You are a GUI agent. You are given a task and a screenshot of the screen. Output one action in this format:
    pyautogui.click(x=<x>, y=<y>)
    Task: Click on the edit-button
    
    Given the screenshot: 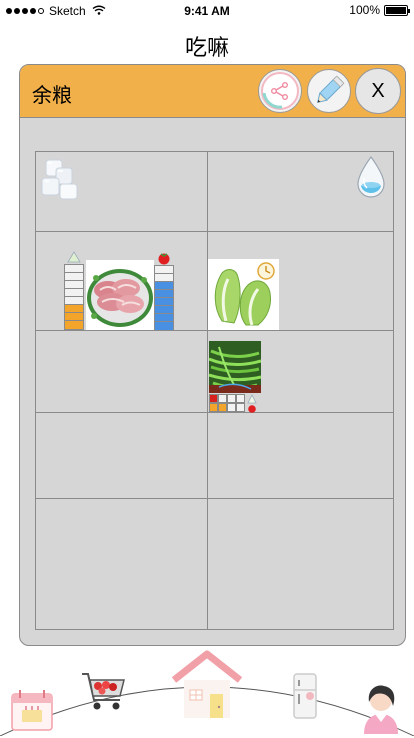 What is the action you would take?
    pyautogui.click(x=329, y=91)
    